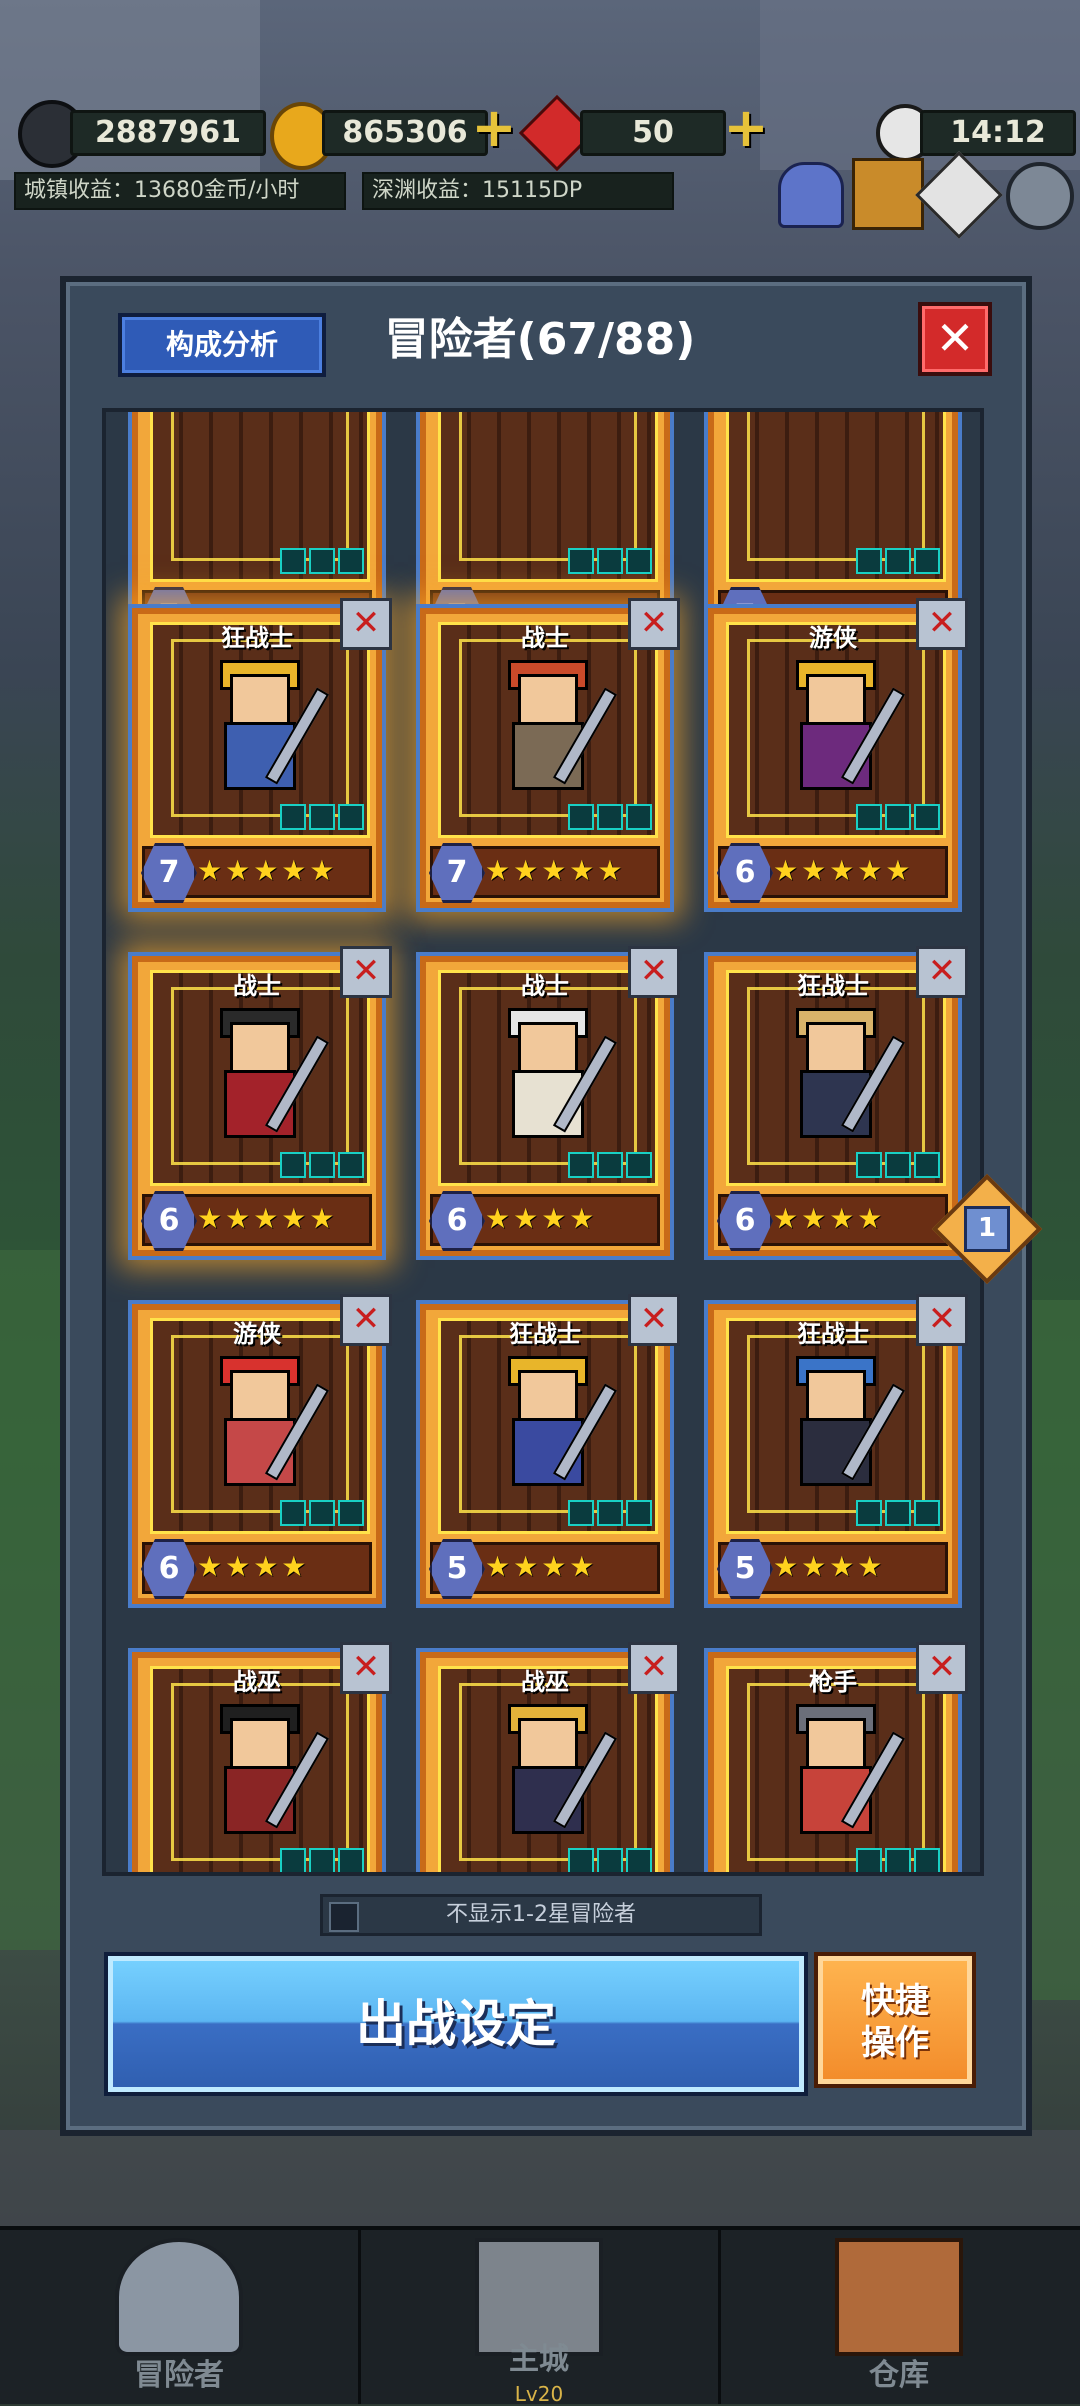  Describe the element at coordinates (541, 1915) in the screenshot. I see `hide-low-star-filter: 不显示1-2星冒险者` at that location.